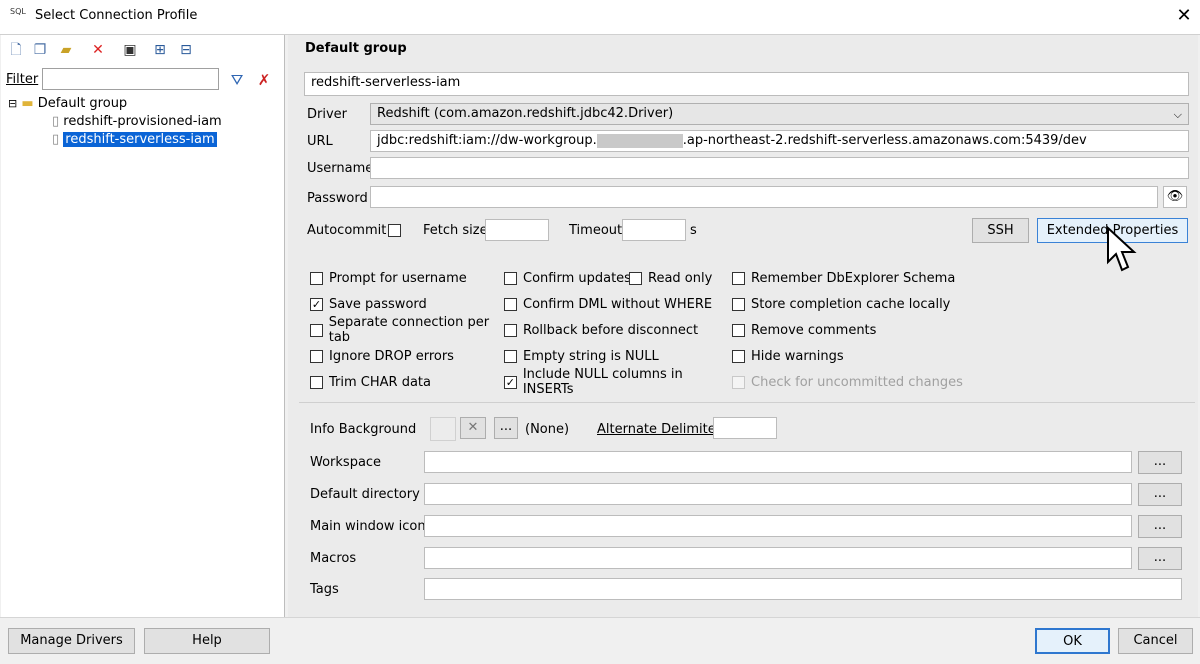 Image resolution: width=1200 pixels, height=664 pixels. I want to click on autocommit-label: Autocommit, so click(347, 230).